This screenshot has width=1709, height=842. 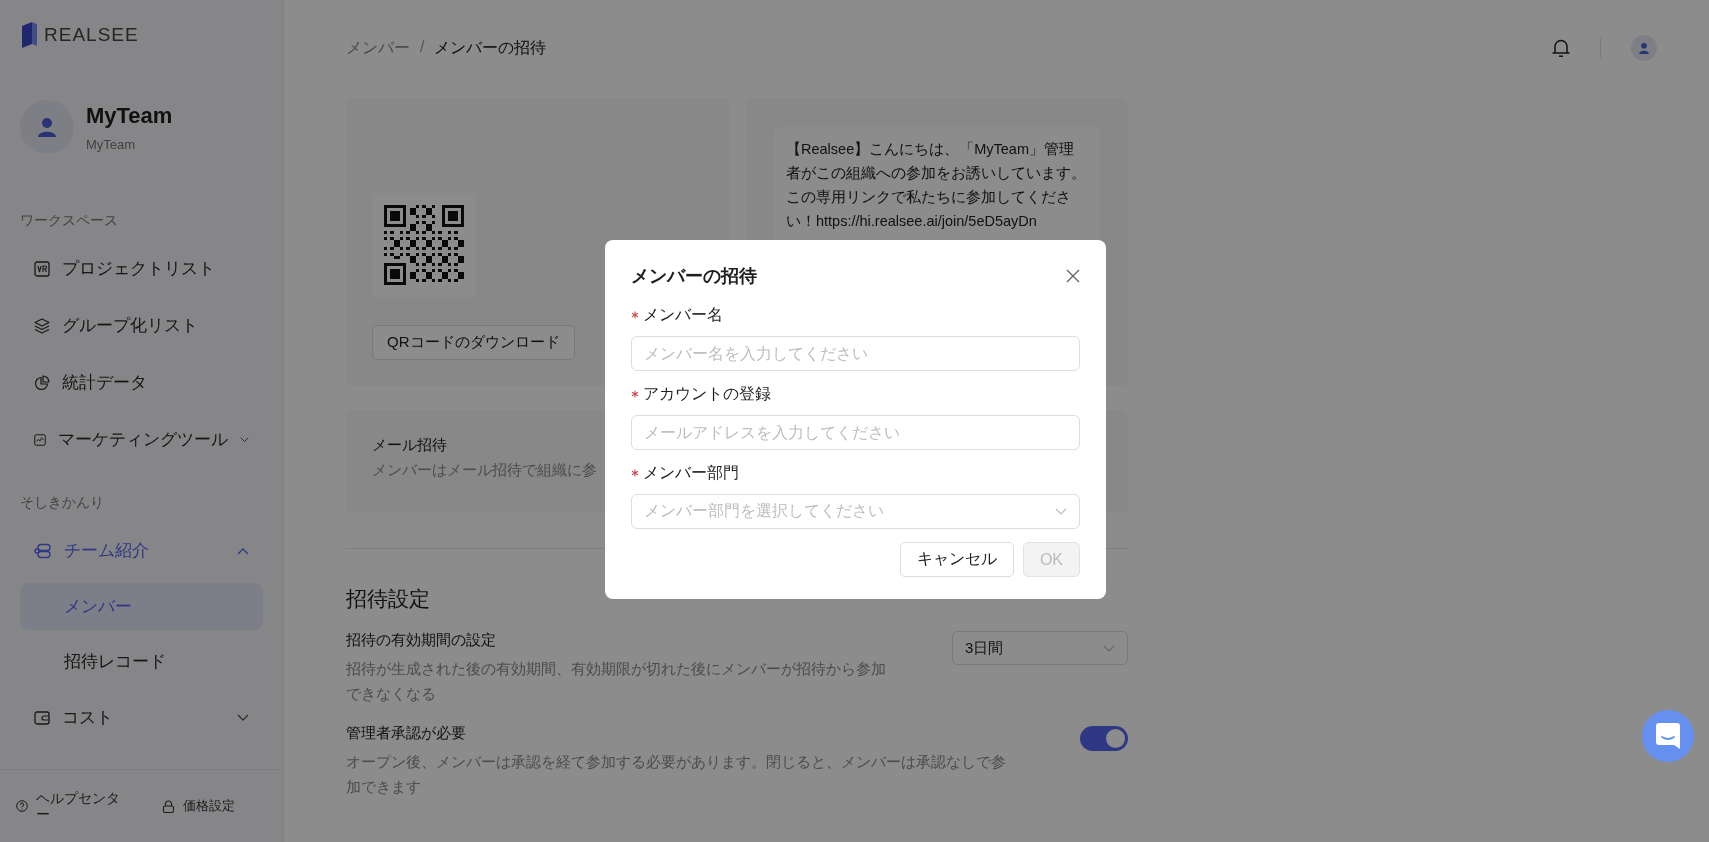 What do you see at coordinates (141, 661) in the screenshot?
I see `nav-subitem: 招待レコード` at bounding box center [141, 661].